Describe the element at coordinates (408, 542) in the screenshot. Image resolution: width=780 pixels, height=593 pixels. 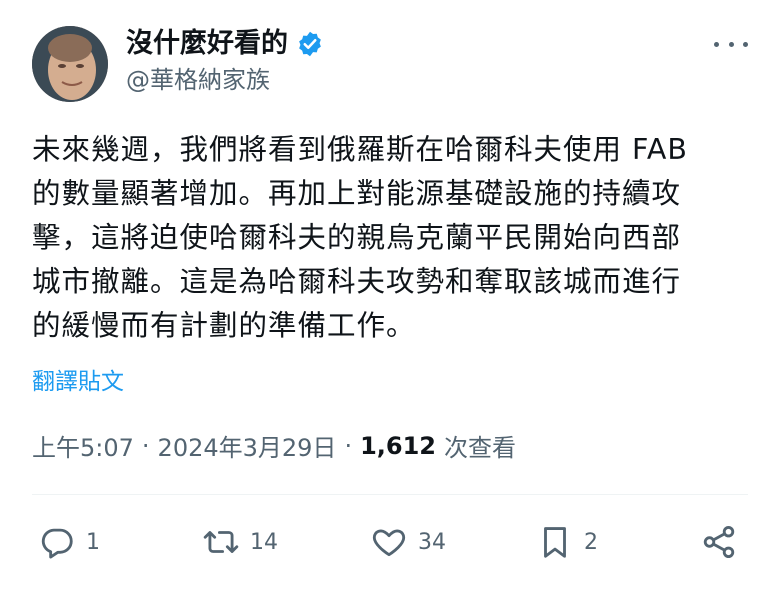
I see `like-button: 34` at that location.